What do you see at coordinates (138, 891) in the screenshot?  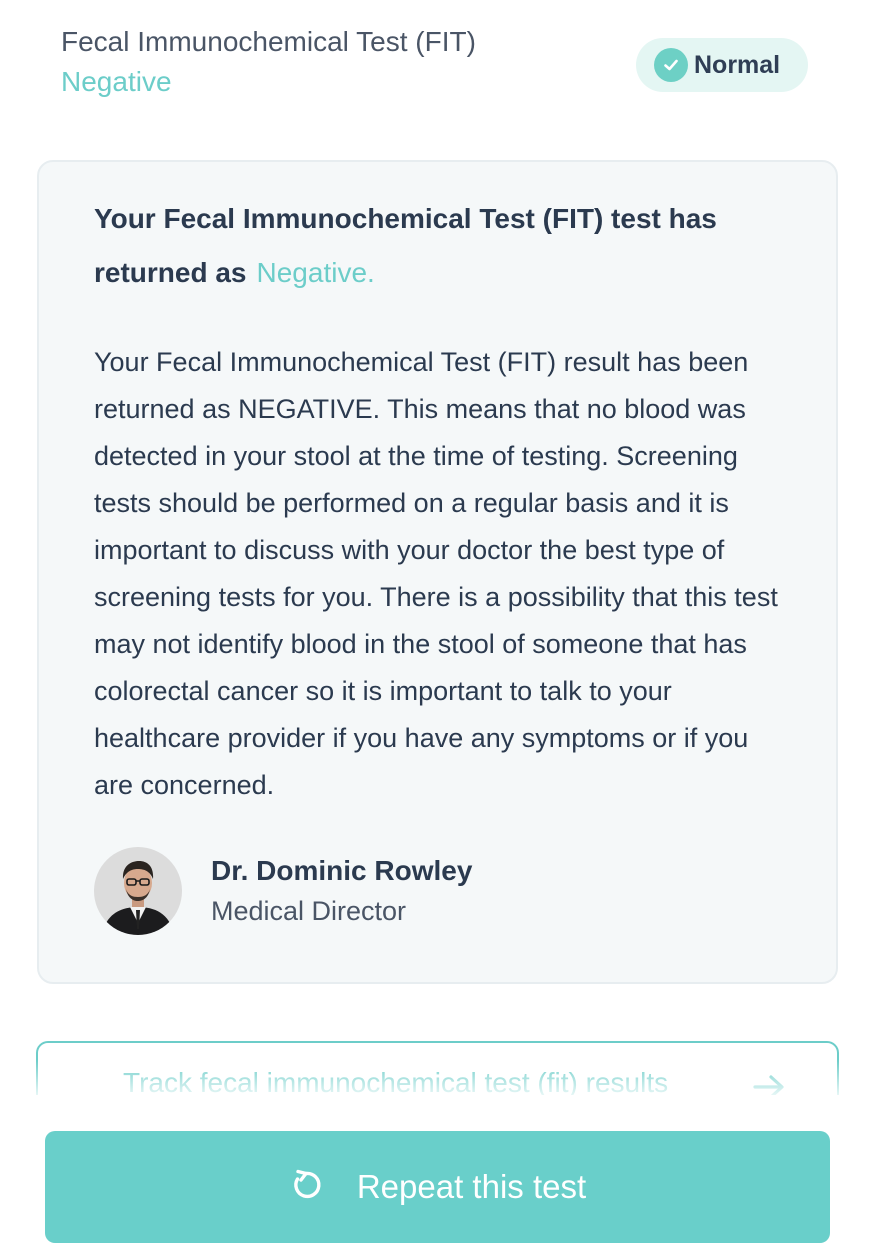 I see `doctor-avatar` at bounding box center [138, 891].